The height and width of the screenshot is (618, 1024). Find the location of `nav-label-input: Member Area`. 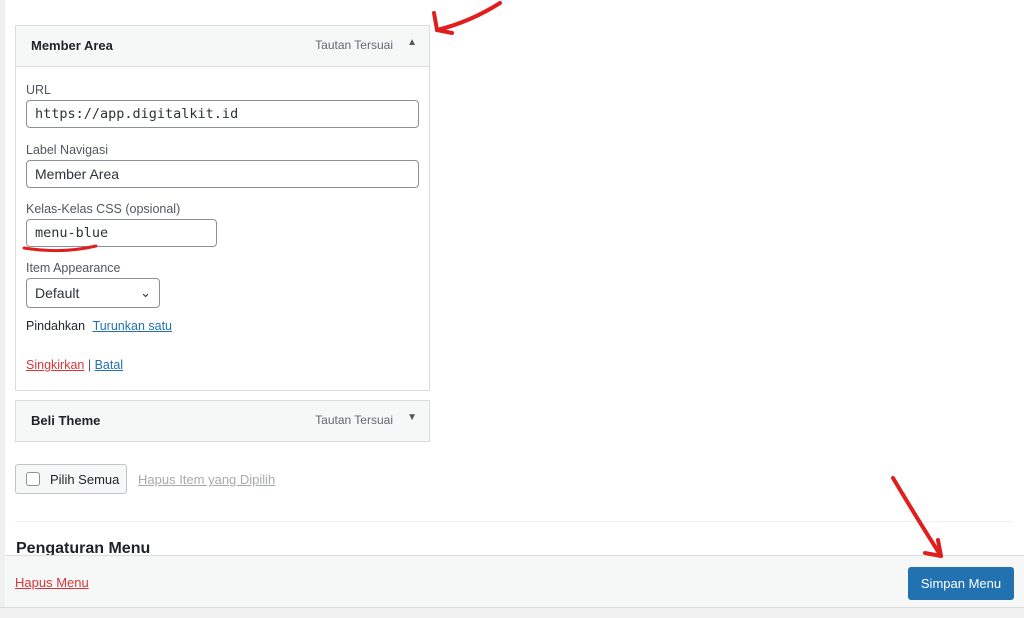

nav-label-input: Member Area is located at coordinates (222, 174).